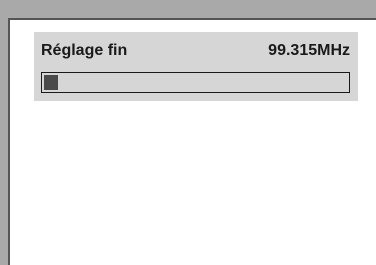 The image size is (376, 265). What do you see at coordinates (195, 82) in the screenshot?
I see `fine-tuning-slider` at bounding box center [195, 82].